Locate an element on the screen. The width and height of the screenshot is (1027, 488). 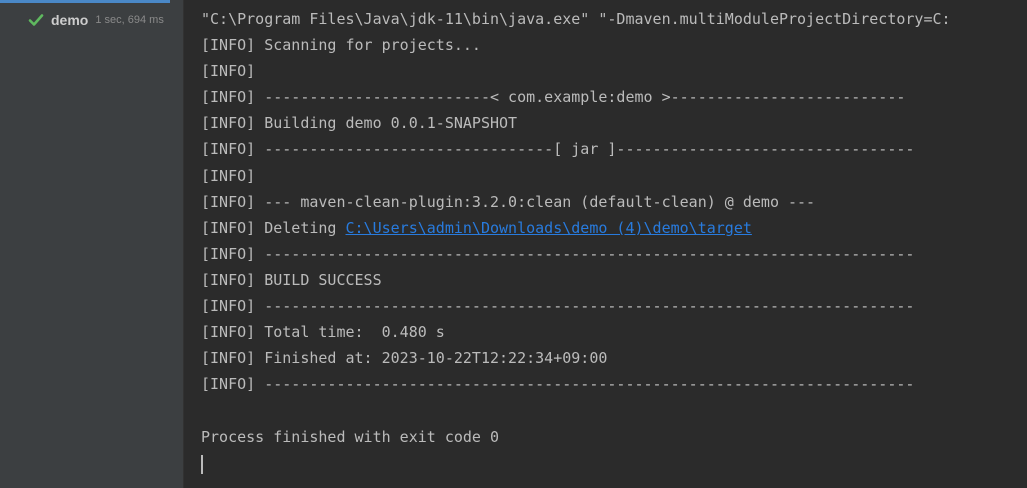
console-line: [INFO] Building demo 0.0.1-SNAPSHOT is located at coordinates (359, 123).